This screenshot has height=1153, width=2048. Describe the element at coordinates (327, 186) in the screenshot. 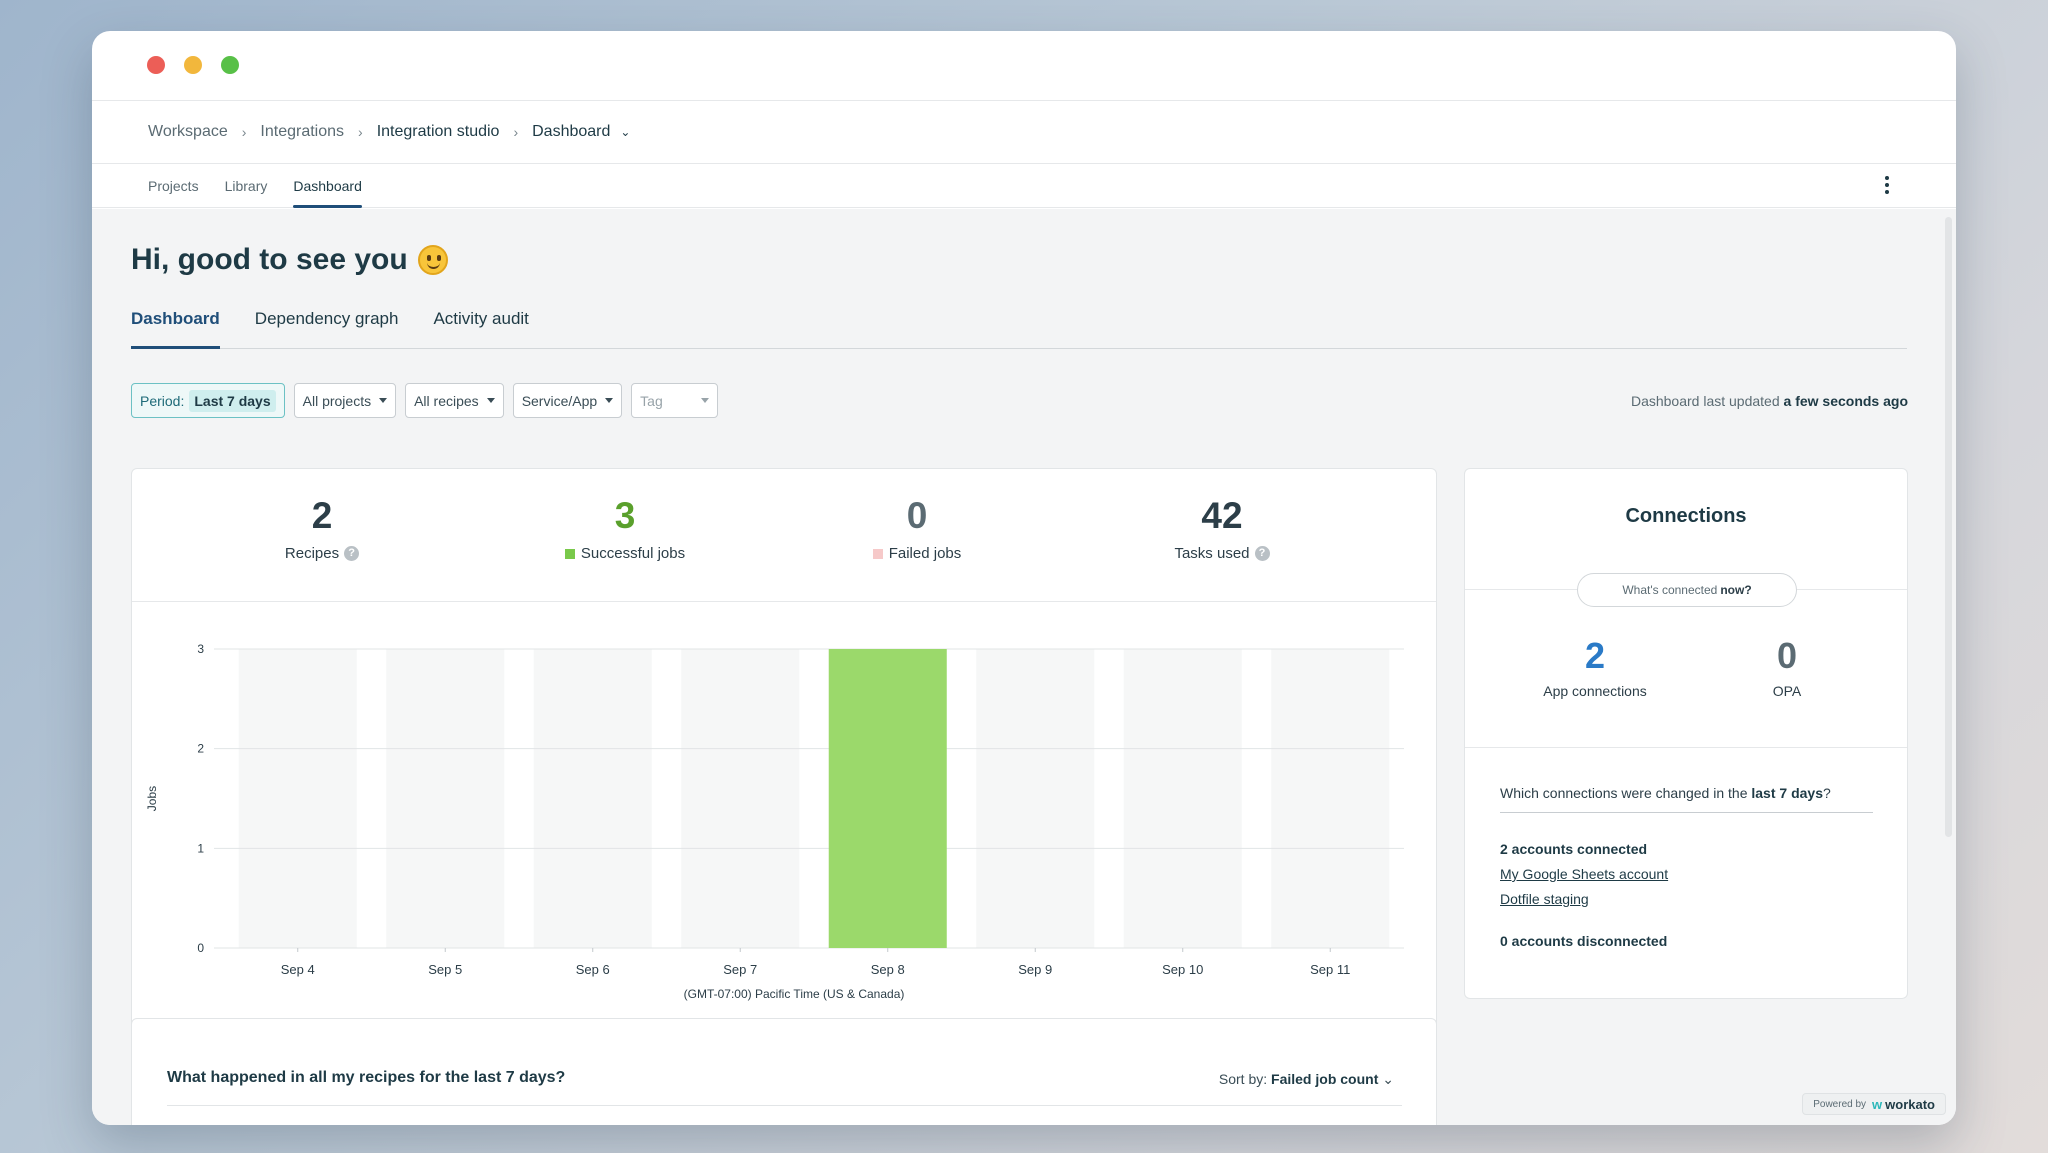

I see `subnav-item-dashboard: Dashboard` at that location.